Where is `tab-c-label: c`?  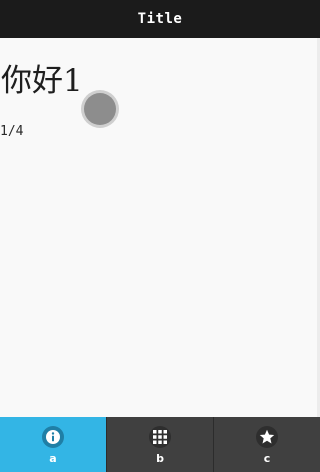
tab-c-label: c is located at coordinates (267, 458).